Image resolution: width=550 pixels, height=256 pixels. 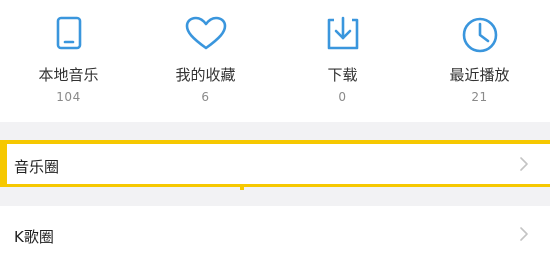 What do you see at coordinates (343, 36) in the screenshot?
I see `download-icon` at bounding box center [343, 36].